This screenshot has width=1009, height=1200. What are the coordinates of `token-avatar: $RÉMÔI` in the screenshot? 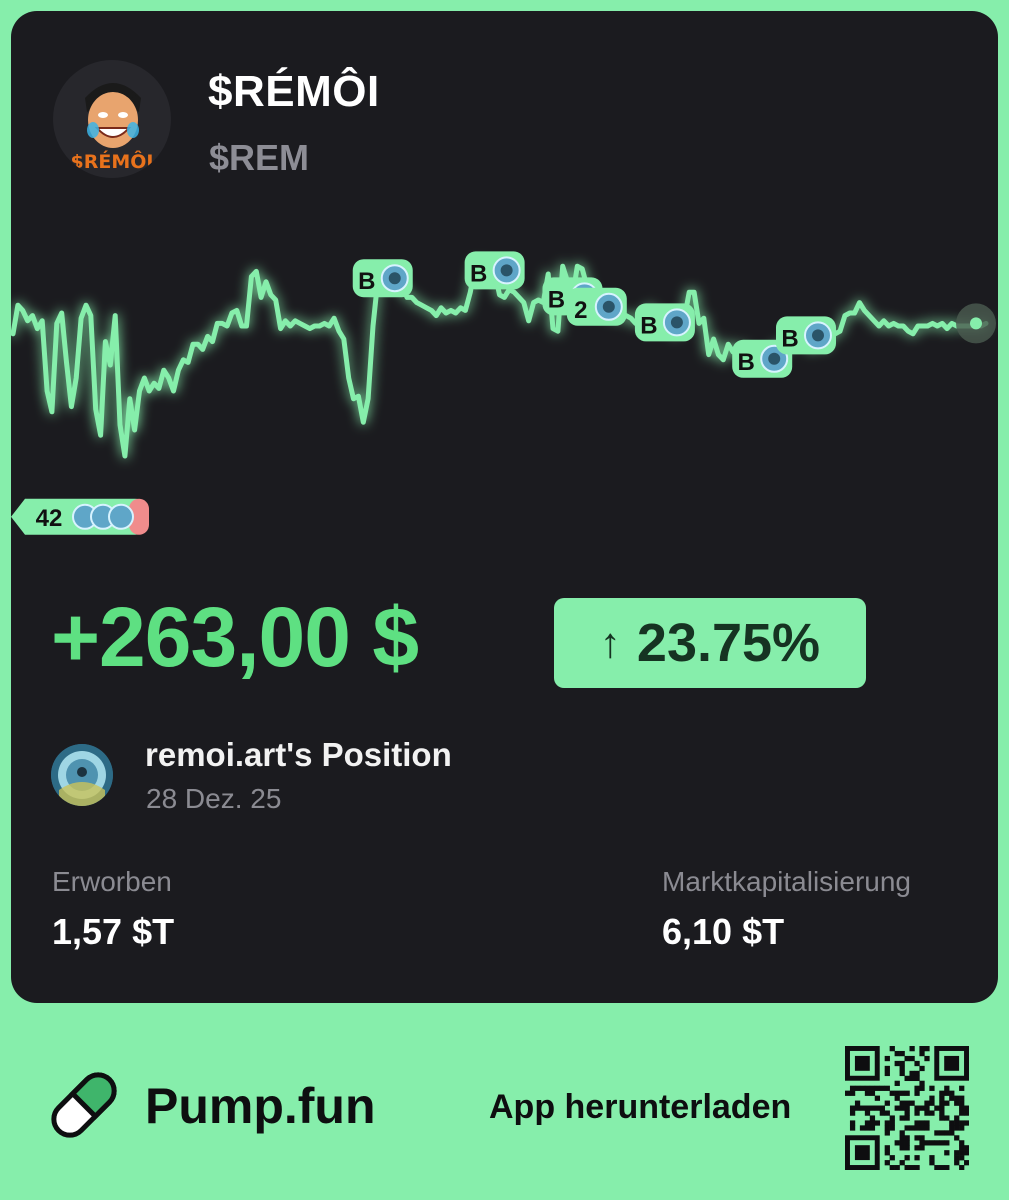 It's located at (112, 119).